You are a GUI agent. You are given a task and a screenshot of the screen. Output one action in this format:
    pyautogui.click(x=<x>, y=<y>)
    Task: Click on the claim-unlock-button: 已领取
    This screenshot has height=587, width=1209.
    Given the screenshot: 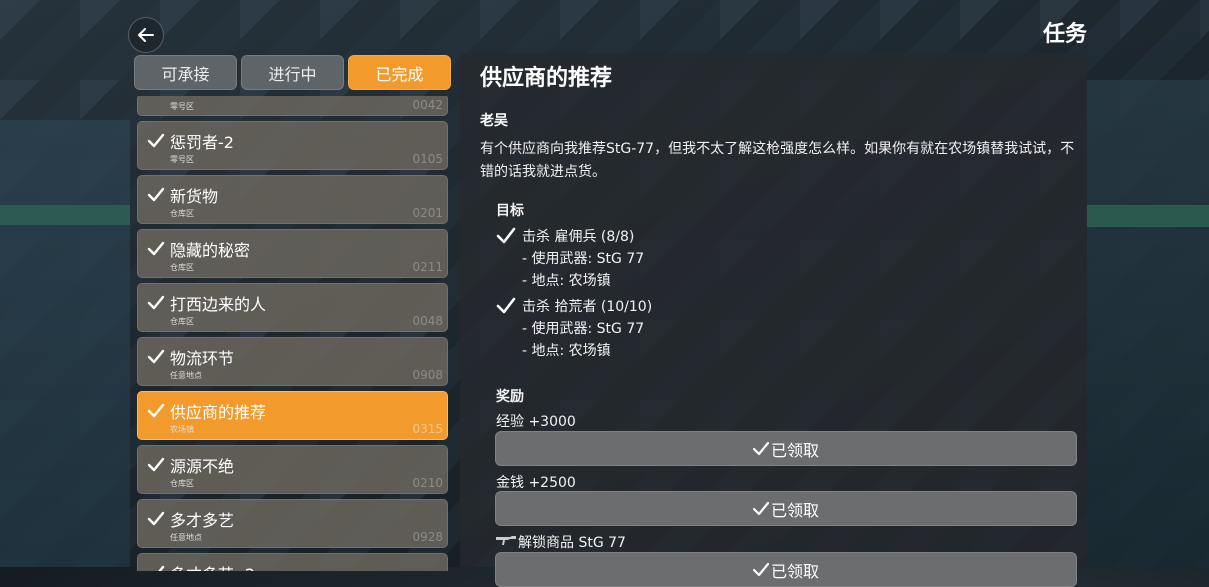 What is the action you would take?
    pyautogui.click(x=786, y=569)
    